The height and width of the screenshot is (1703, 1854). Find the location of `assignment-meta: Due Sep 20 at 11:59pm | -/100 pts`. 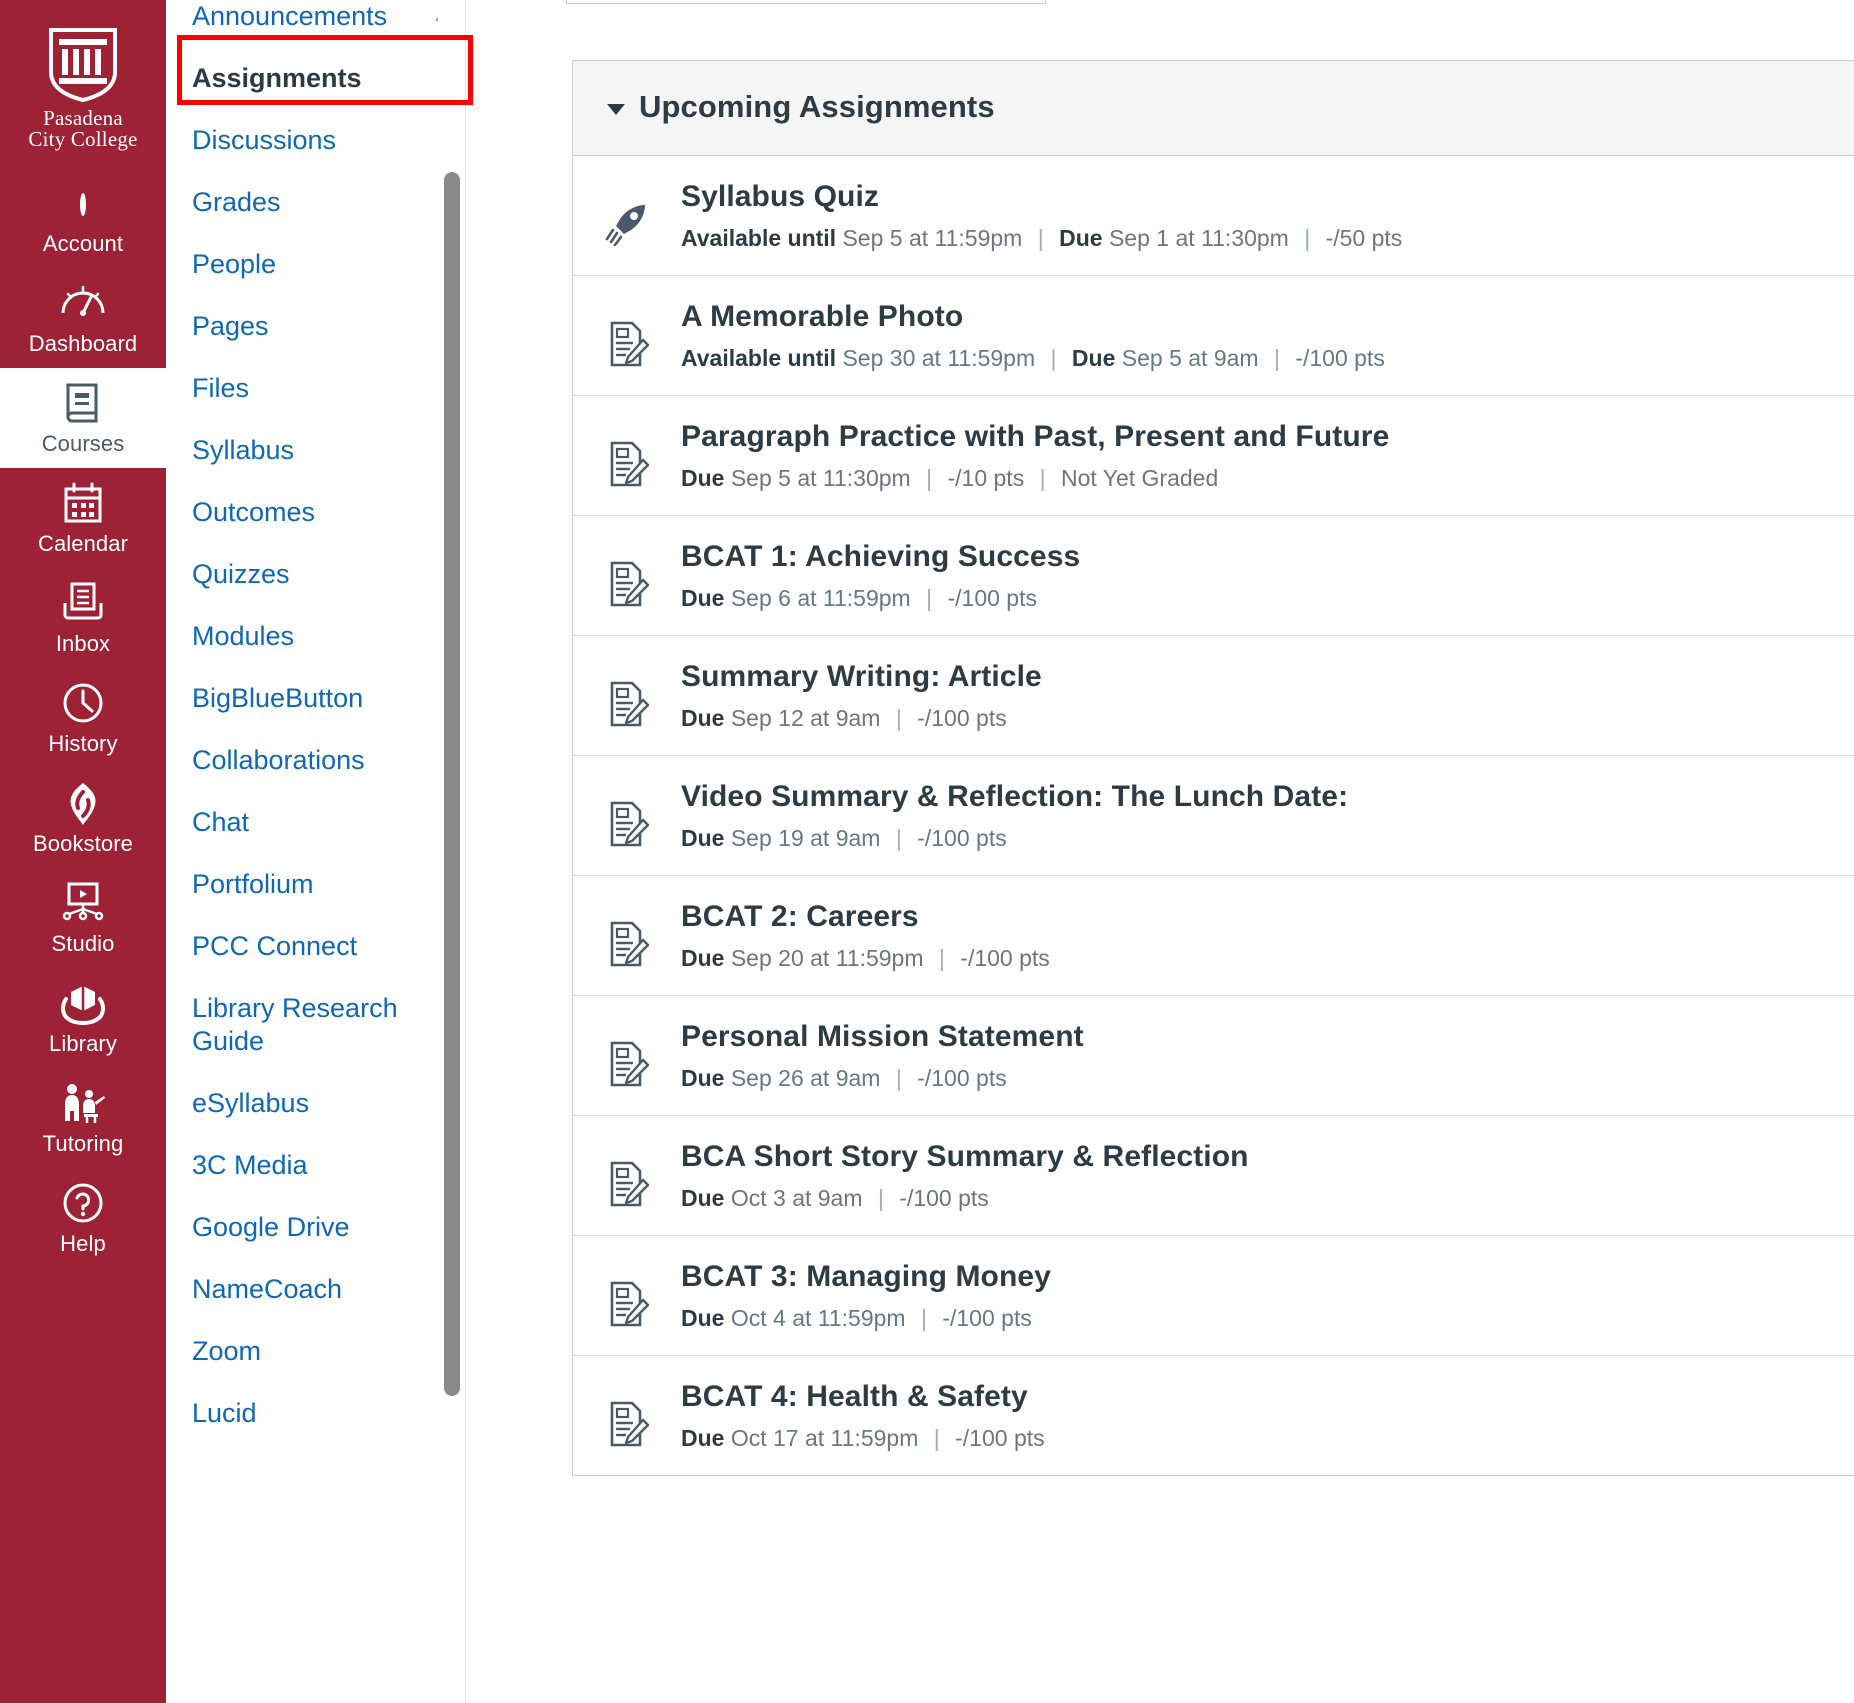

assignment-meta: Due Sep 20 at 11:59pm | -/100 pts is located at coordinates (865, 958).